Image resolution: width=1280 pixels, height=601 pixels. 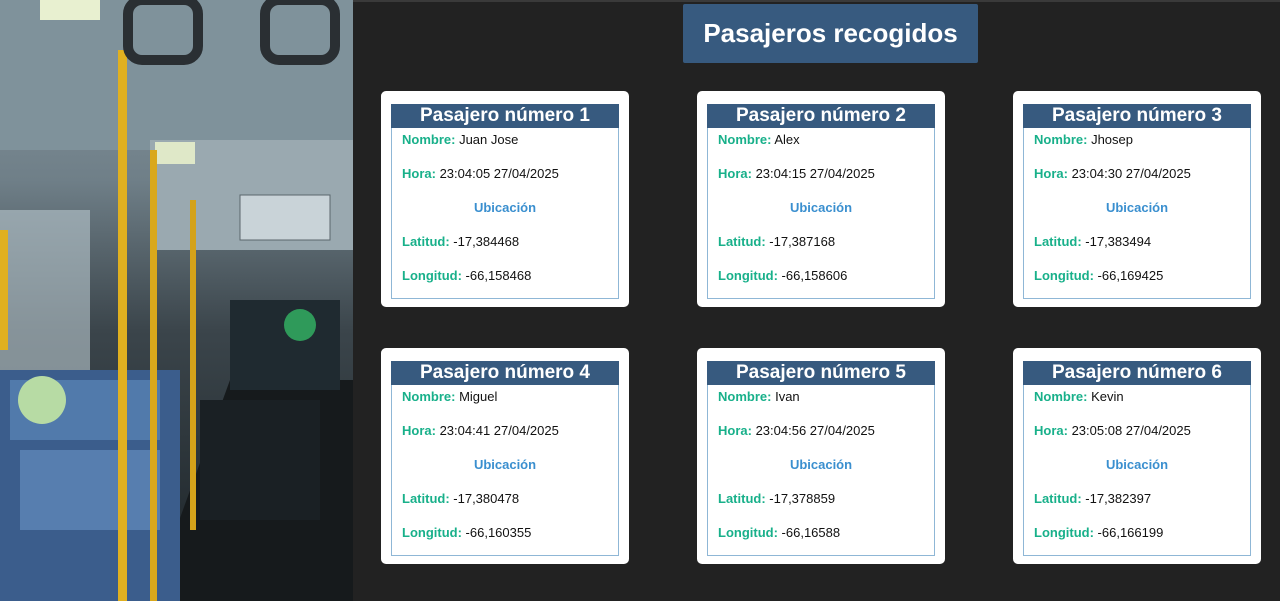 What do you see at coordinates (821, 182) in the screenshot?
I see `time-row: Hora: 23:04:15 27/04/2025` at bounding box center [821, 182].